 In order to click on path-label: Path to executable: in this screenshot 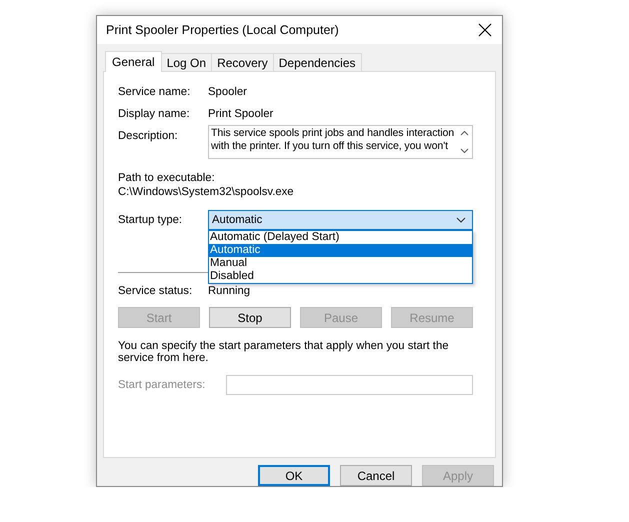, I will do `click(167, 178)`.